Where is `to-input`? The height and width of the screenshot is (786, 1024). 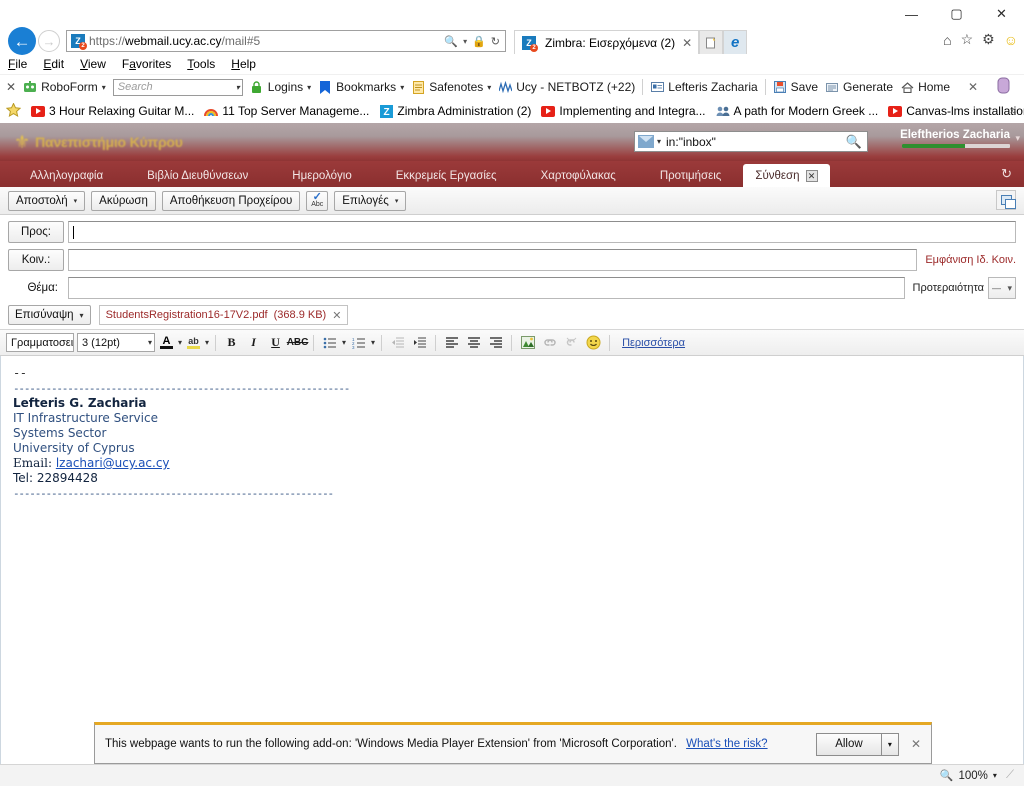 to-input is located at coordinates (542, 232).